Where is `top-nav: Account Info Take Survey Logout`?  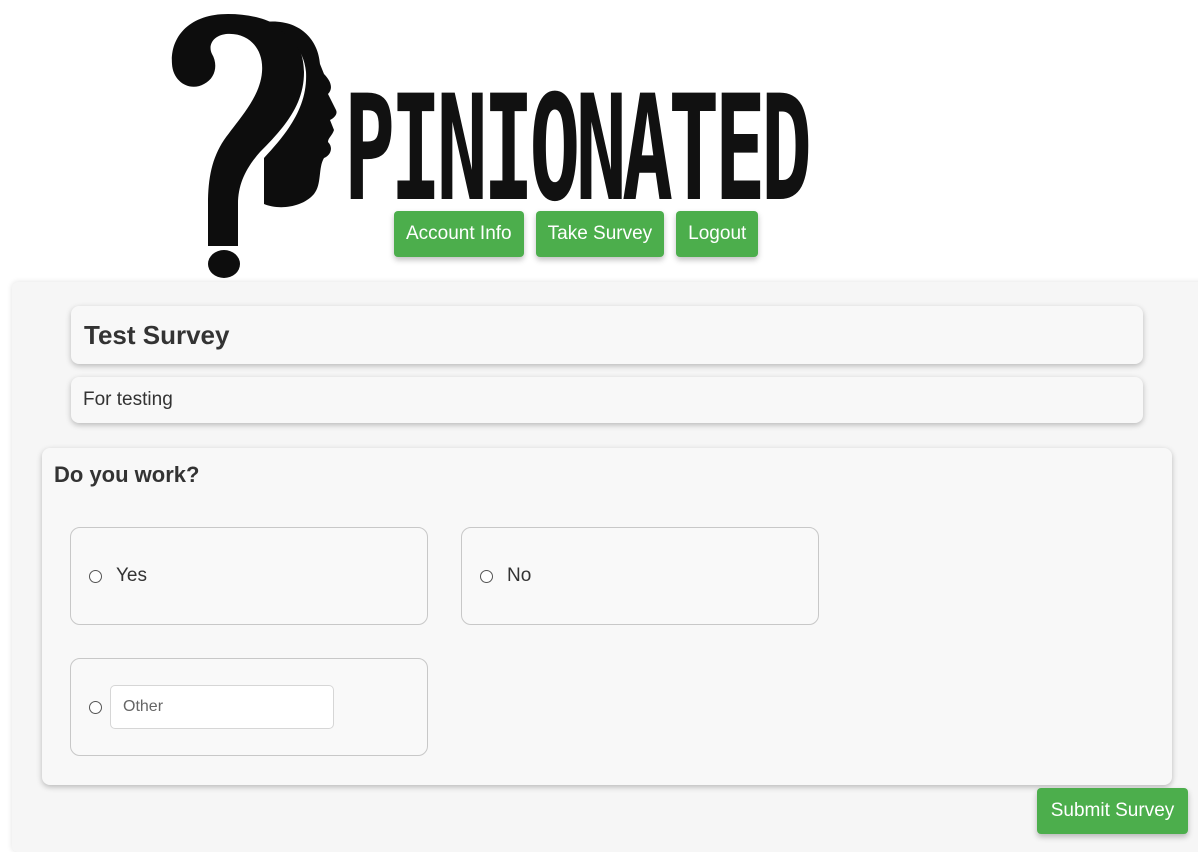
top-nav: Account Info Take Survey Logout is located at coordinates (576, 234).